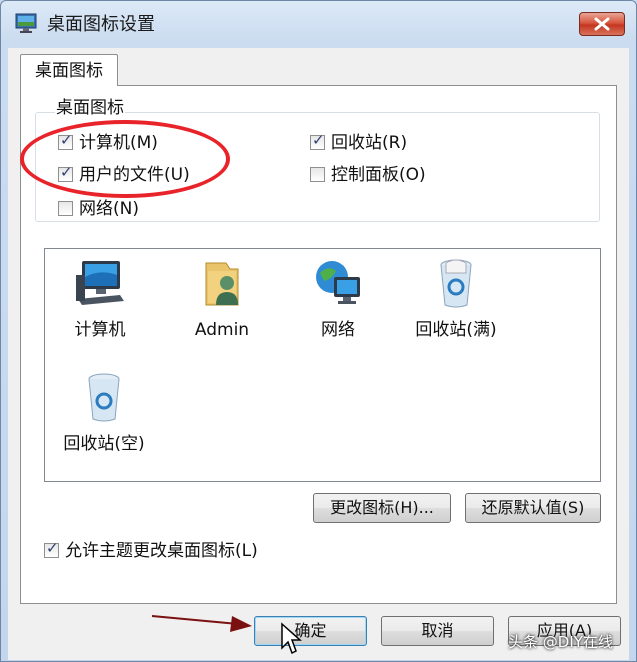  What do you see at coordinates (338, 282) in the screenshot?
I see `network-icon` at bounding box center [338, 282].